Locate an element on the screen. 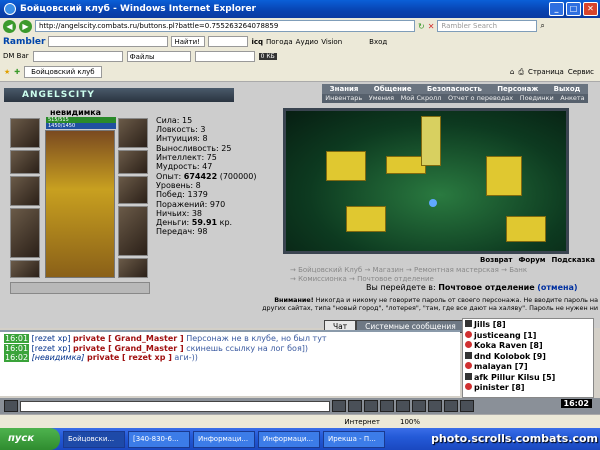  list-item: malayan [7] is located at coordinates (528, 367).